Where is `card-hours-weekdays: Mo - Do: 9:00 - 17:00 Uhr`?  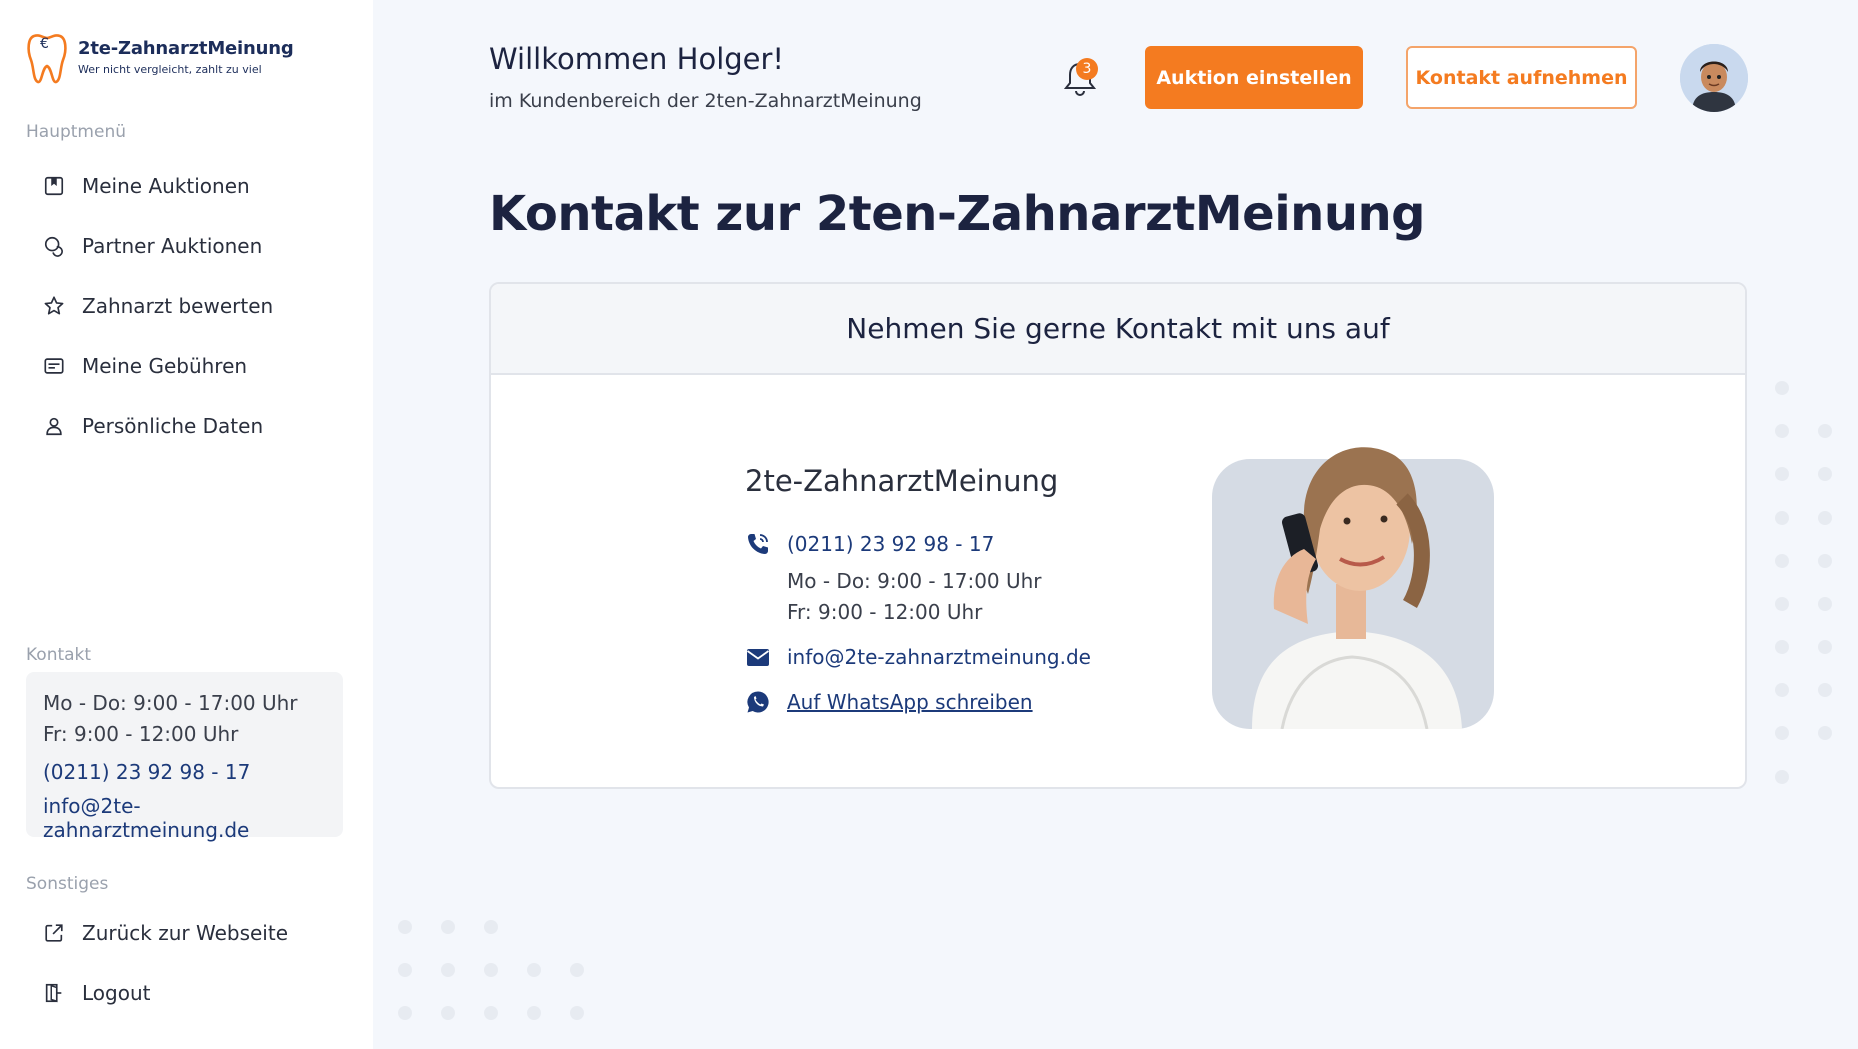
card-hours-weekdays: Mo - Do: 9:00 - 17:00 Uhr is located at coordinates (914, 581).